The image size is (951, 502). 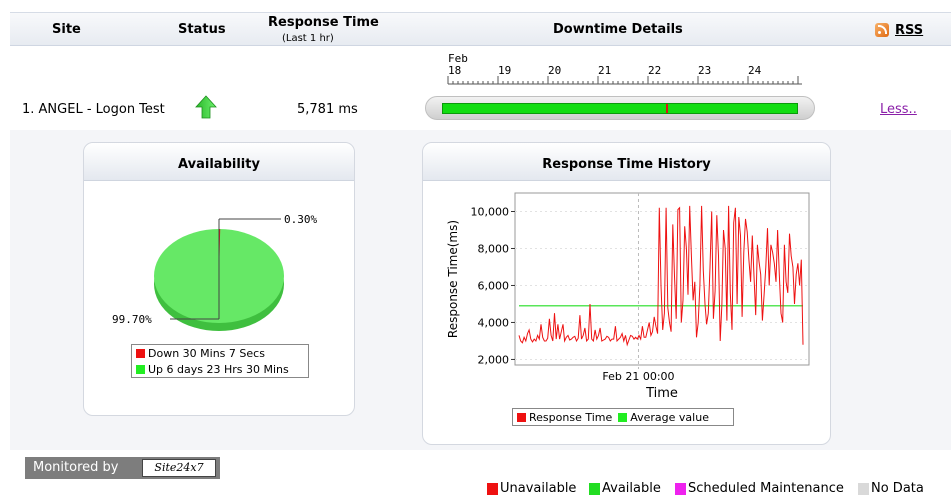 What do you see at coordinates (494, 285) in the screenshot?
I see `y-tick-label: 6,000` at bounding box center [494, 285].